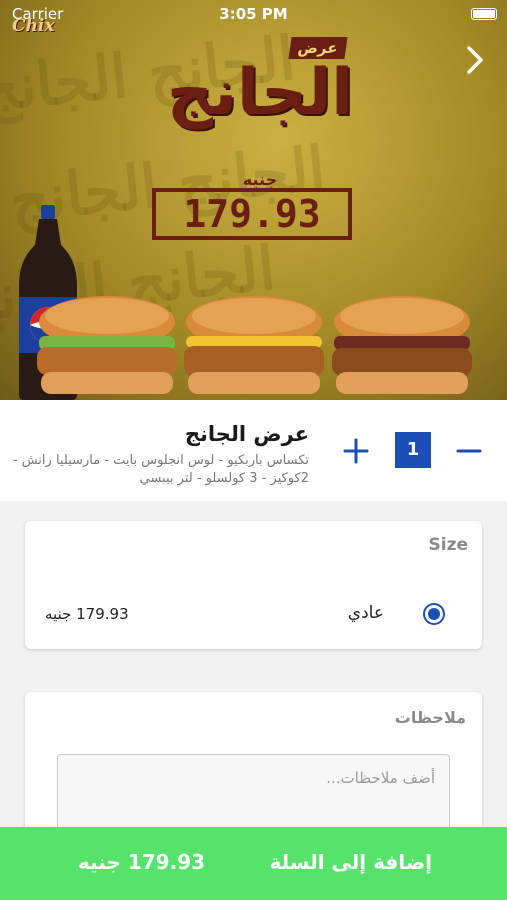 This screenshot has height=900, width=507. Describe the element at coordinates (252, 214) in the screenshot. I see `offer-price: 179.93` at that location.